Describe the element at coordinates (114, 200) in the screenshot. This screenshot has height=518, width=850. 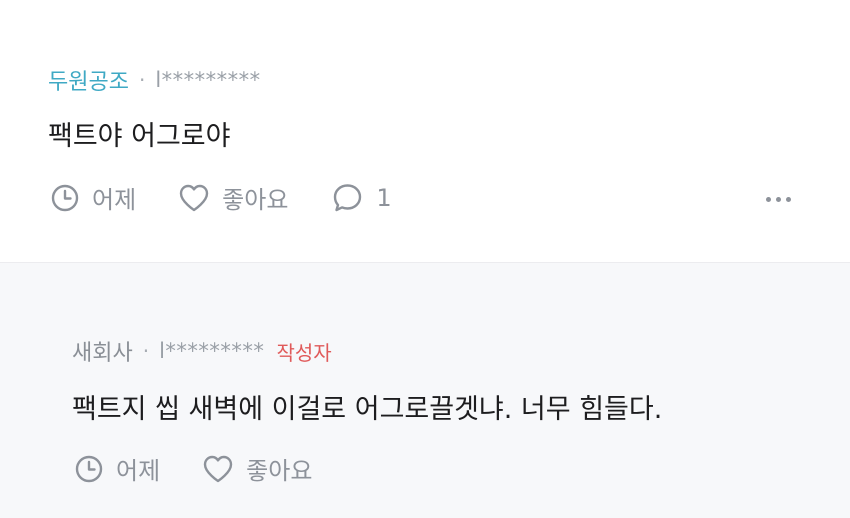
I see `comment-time-label: 어제` at that location.